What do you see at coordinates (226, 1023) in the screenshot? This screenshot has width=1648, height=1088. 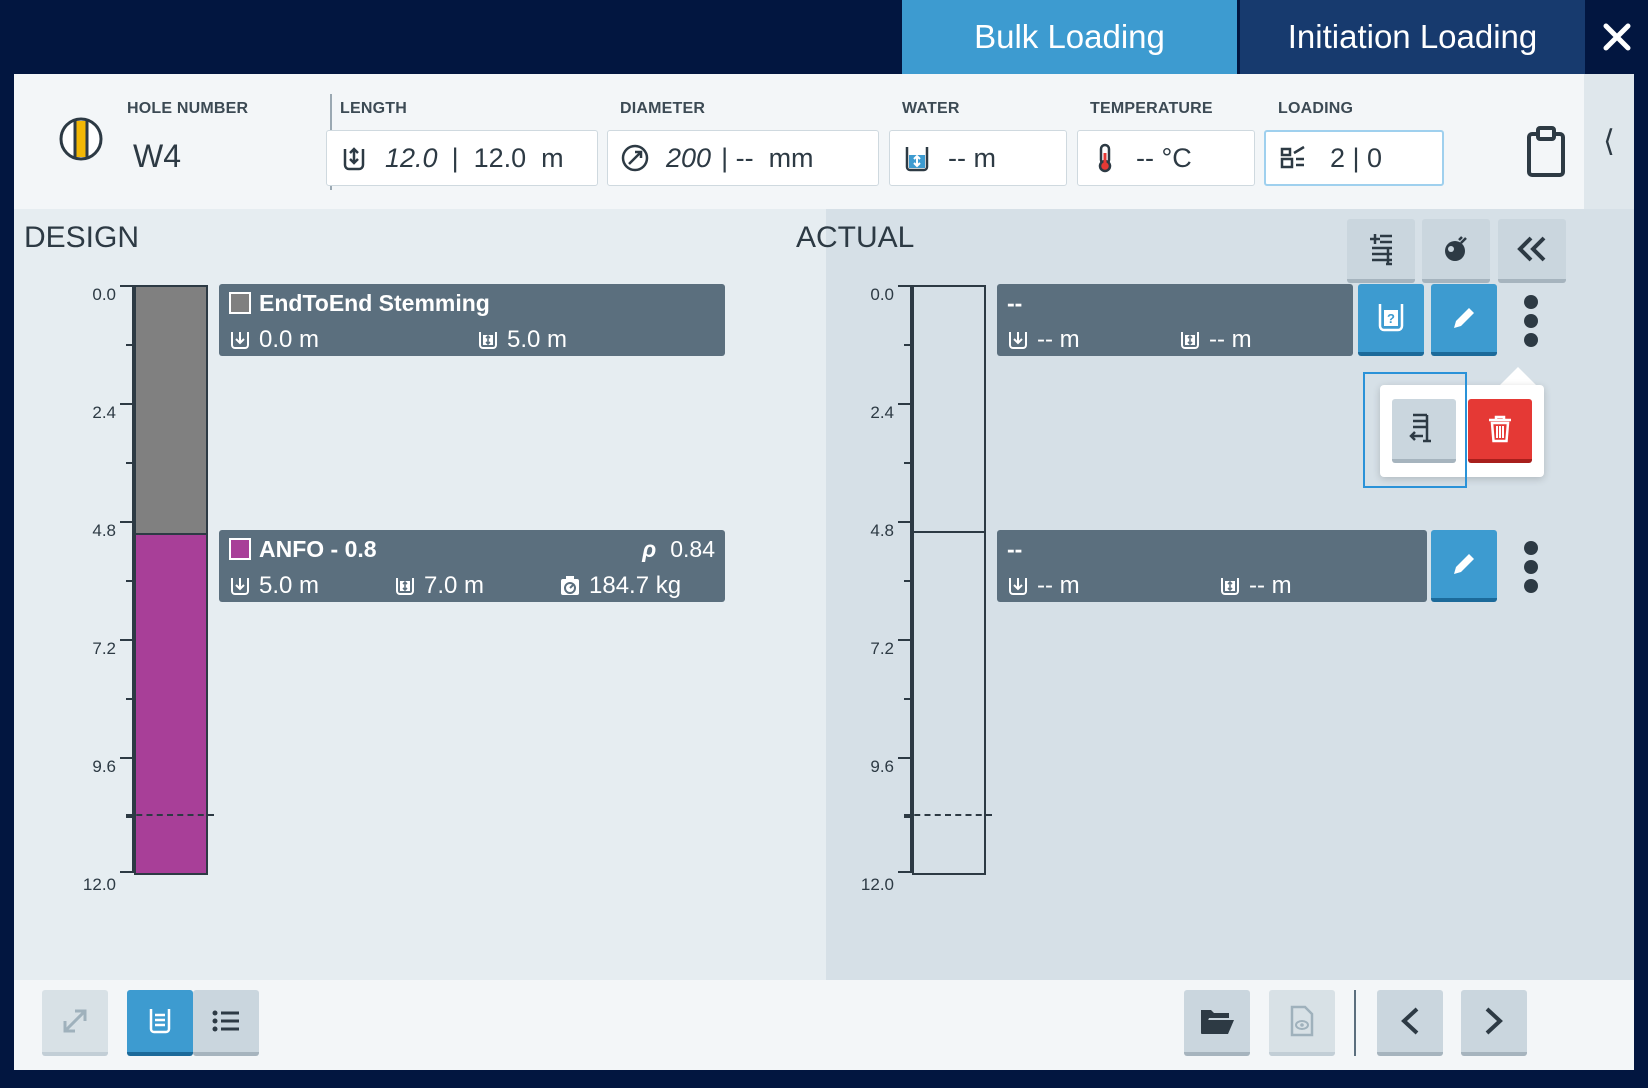 I see `list-view-button` at bounding box center [226, 1023].